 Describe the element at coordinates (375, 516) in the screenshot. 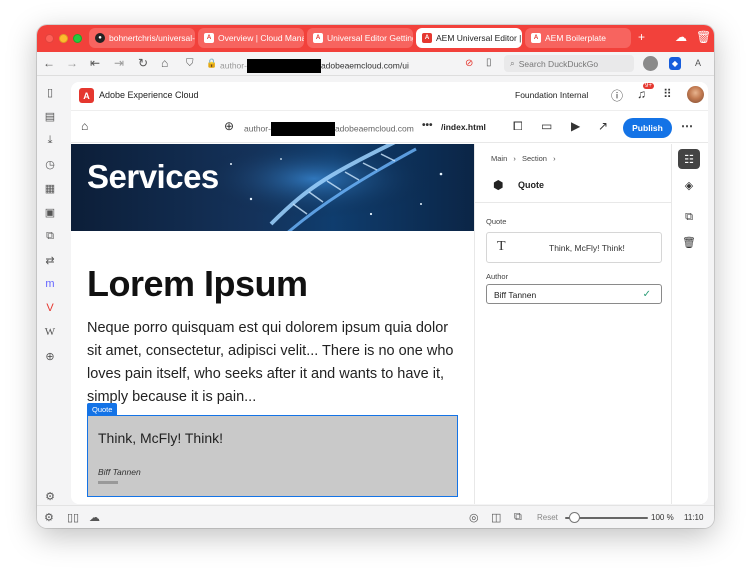

I see `status-bar: ⚙ ▯▯ ☁ ◎ ◫ ⧉ Reset 100 % 11:10` at that location.